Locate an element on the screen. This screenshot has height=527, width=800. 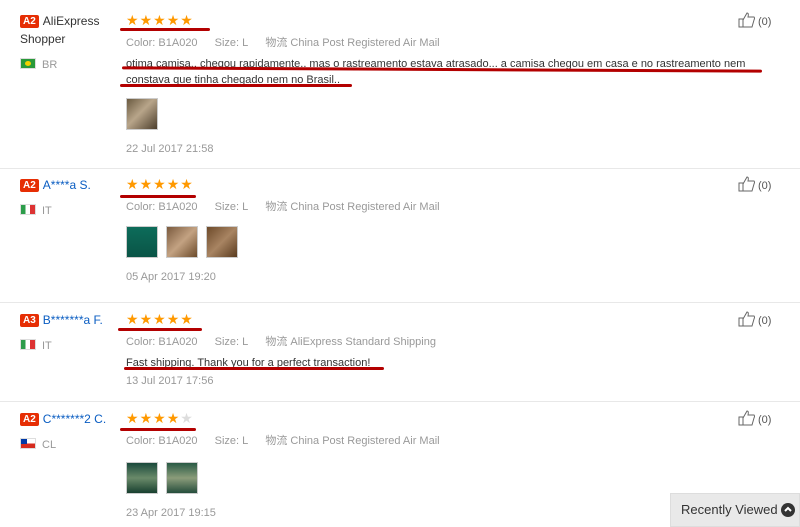
reviewer-info: A2 C*******2 C. CL is located at coordinates (70, 430).